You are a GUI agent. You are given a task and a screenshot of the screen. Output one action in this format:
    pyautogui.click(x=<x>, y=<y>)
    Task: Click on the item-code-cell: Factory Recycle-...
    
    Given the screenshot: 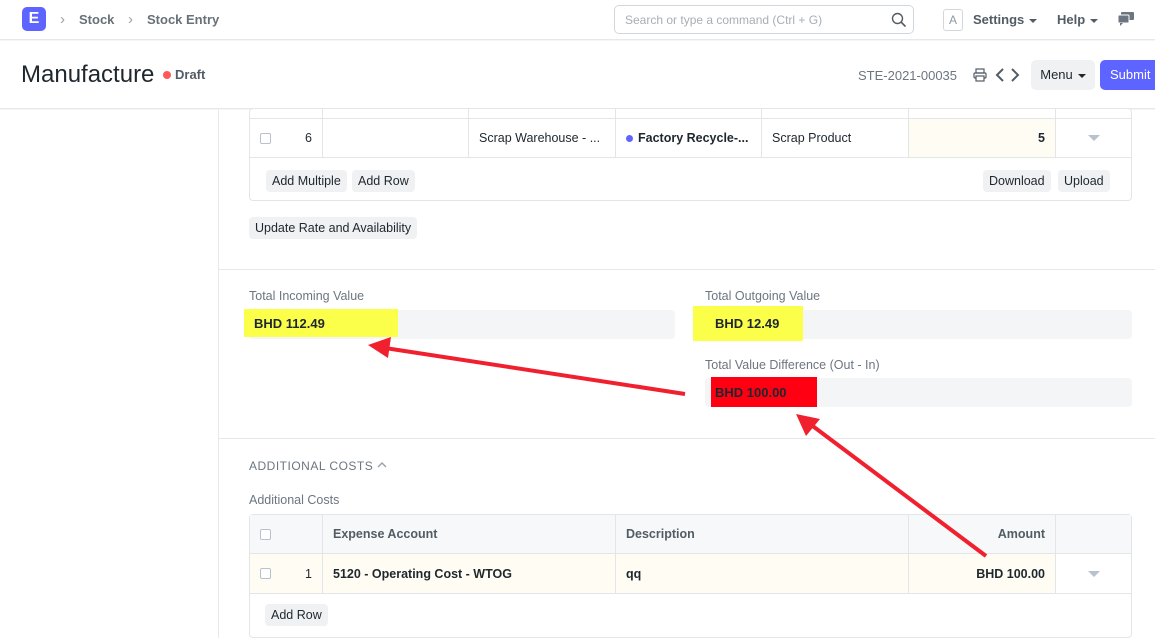 What is the action you would take?
    pyautogui.click(x=689, y=138)
    